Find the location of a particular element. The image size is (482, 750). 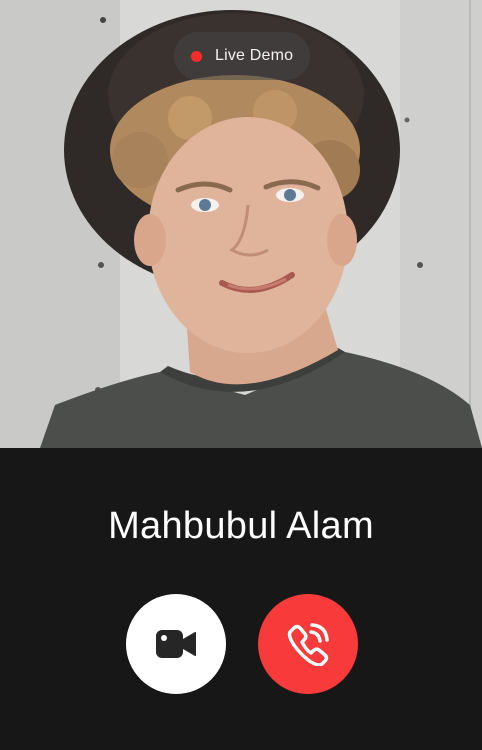

caller-name: Mahbubul Alam is located at coordinates (241, 526).